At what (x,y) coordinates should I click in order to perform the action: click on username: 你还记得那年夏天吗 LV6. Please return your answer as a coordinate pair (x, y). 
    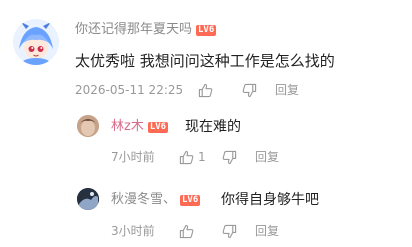
    Looking at the image, I should click on (146, 30).